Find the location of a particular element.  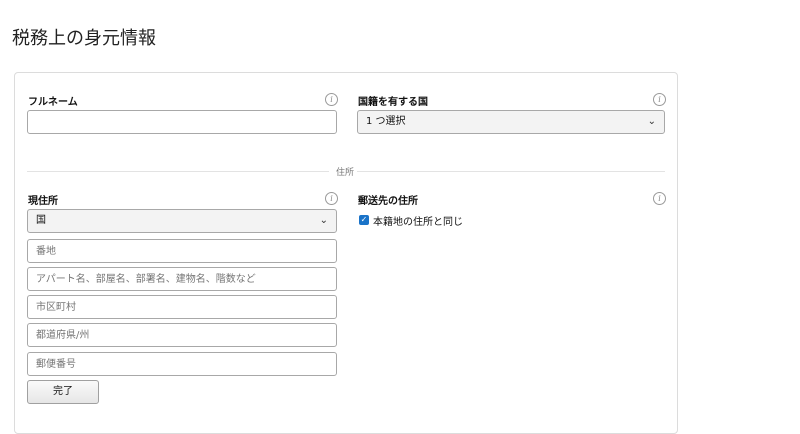

done-button: 完了 is located at coordinates (63, 392).